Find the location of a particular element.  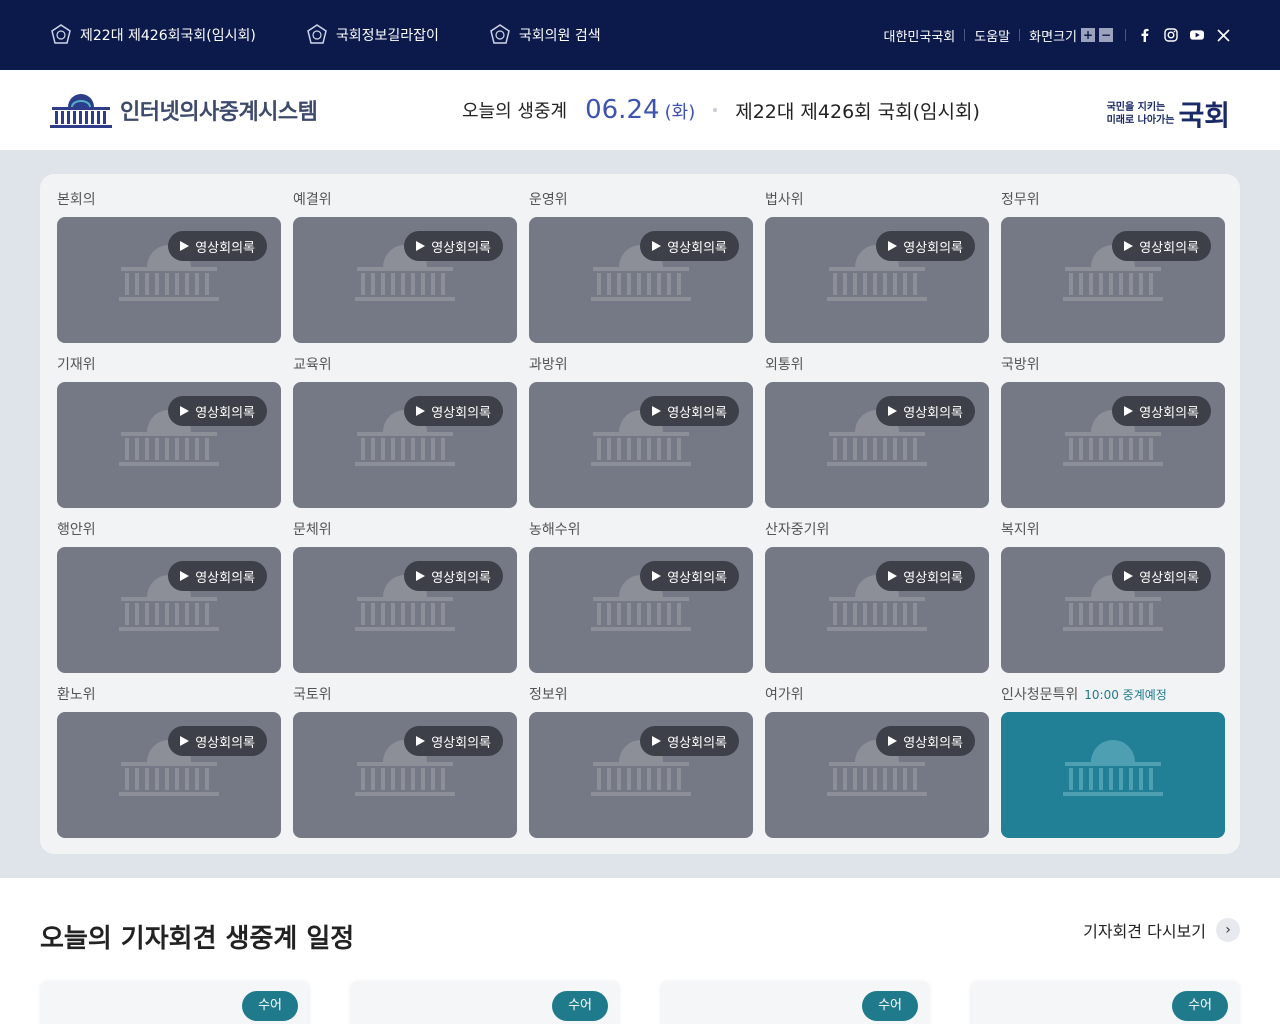

member-search-label: 국회의원 검색 is located at coordinates (559, 36).